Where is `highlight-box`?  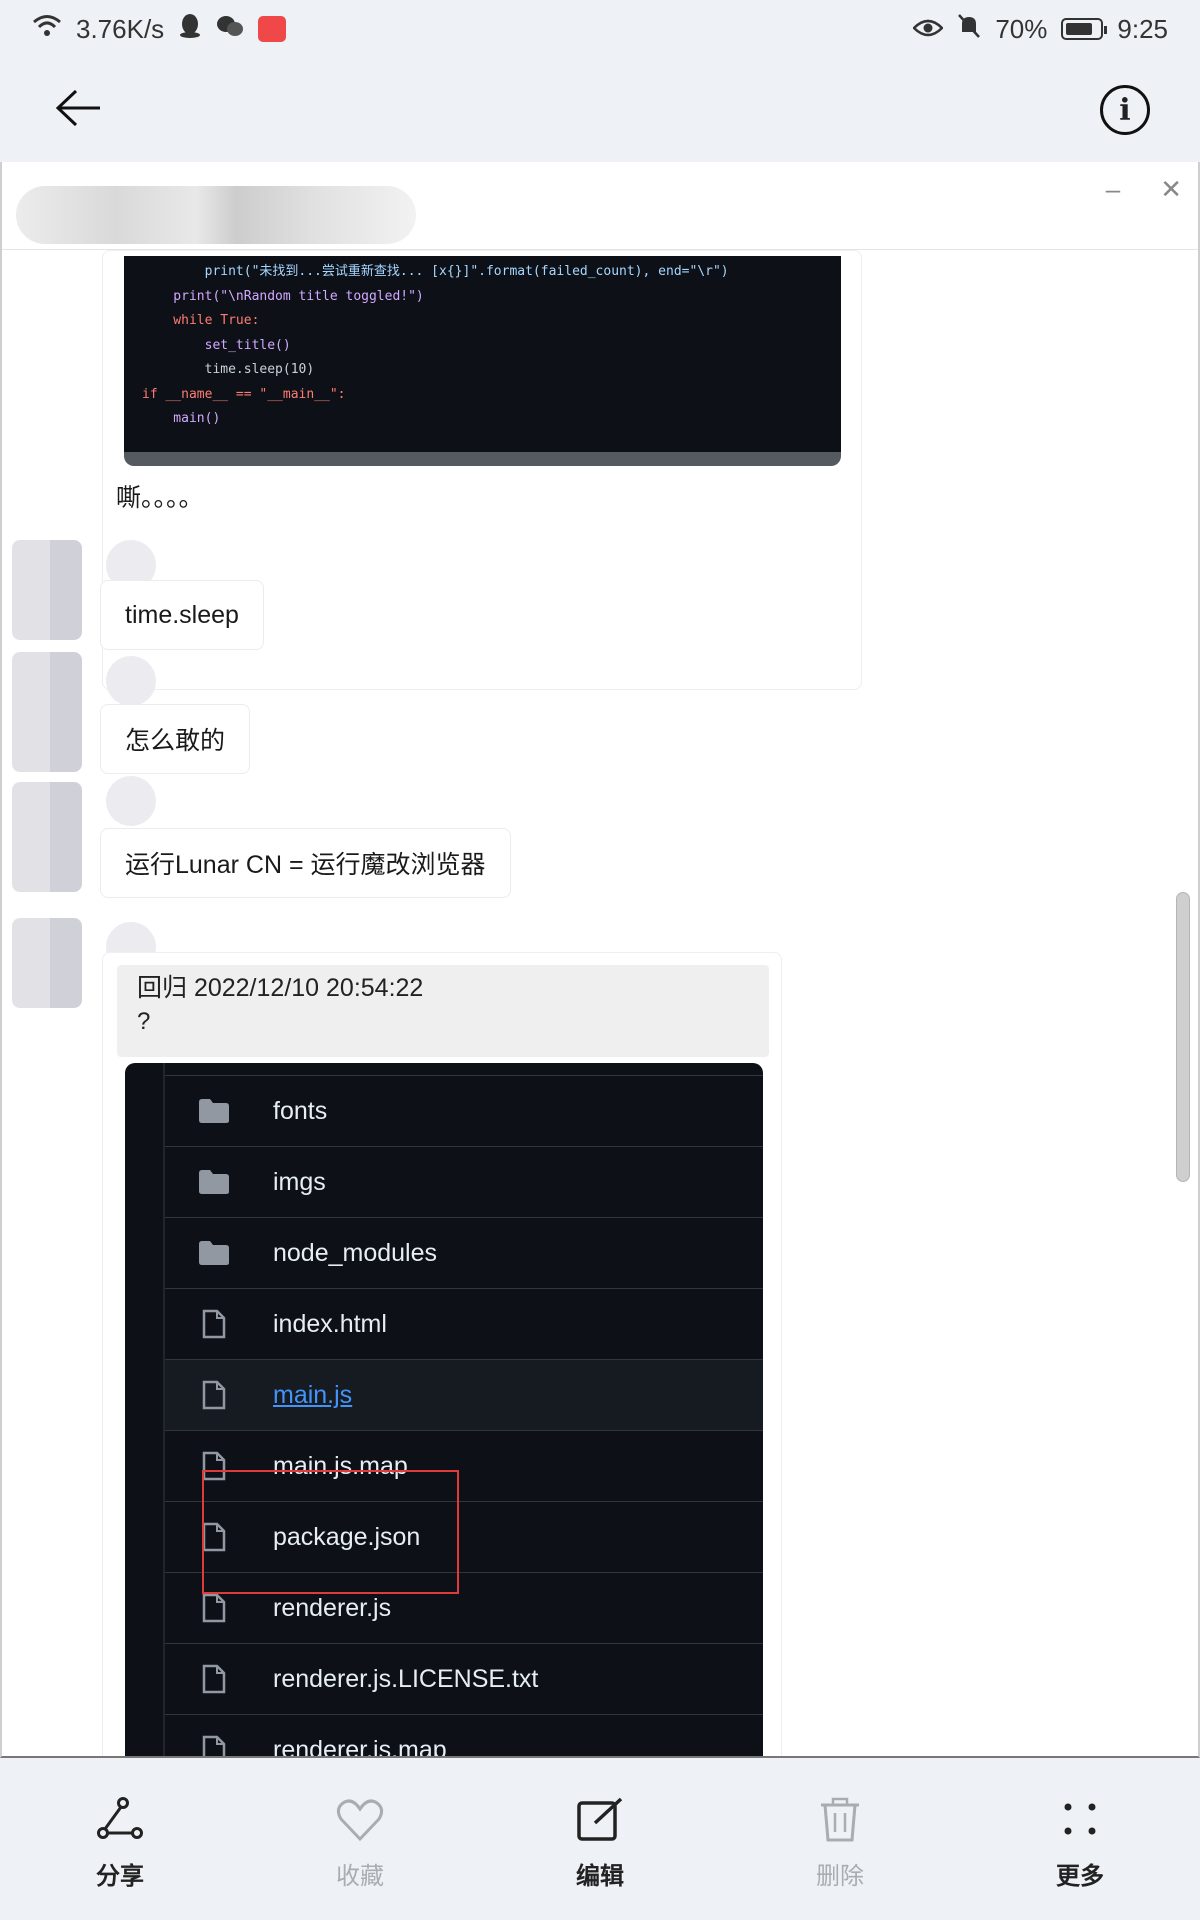
highlight-box is located at coordinates (330, 1532).